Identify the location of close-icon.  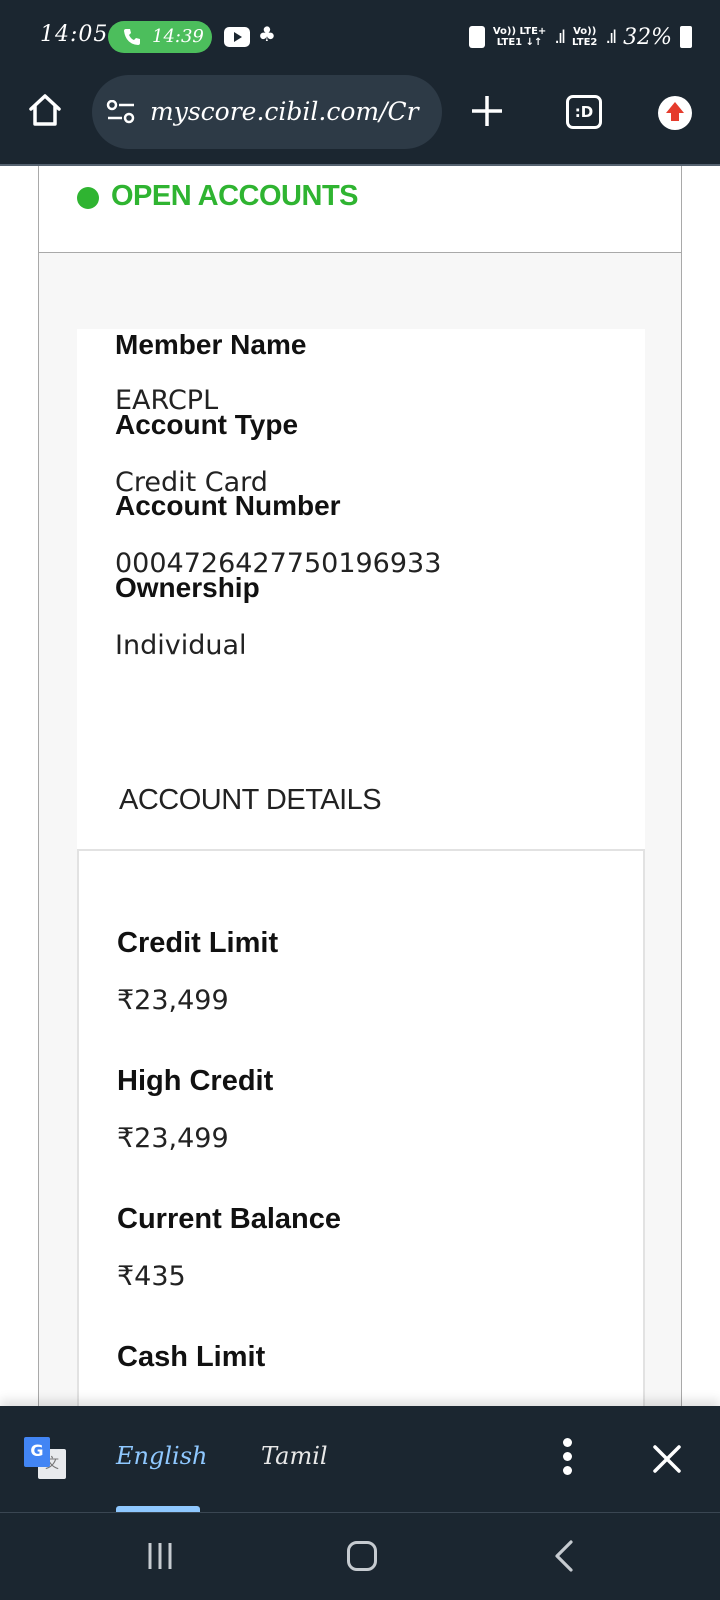
(667, 1459).